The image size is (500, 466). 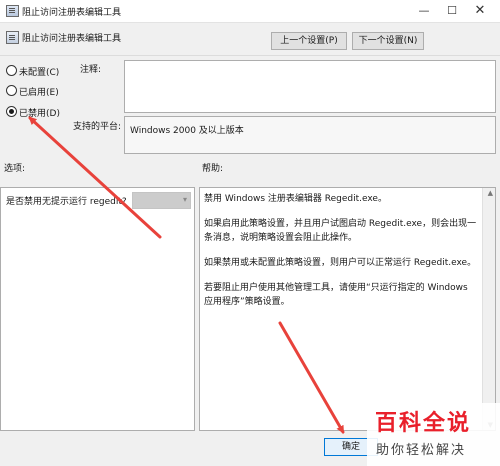 I want to click on help-paragraph: 如果禁用或未配置此策略设置，则用户可以正常运行 Regedit.exe。, so click(x=340, y=263).